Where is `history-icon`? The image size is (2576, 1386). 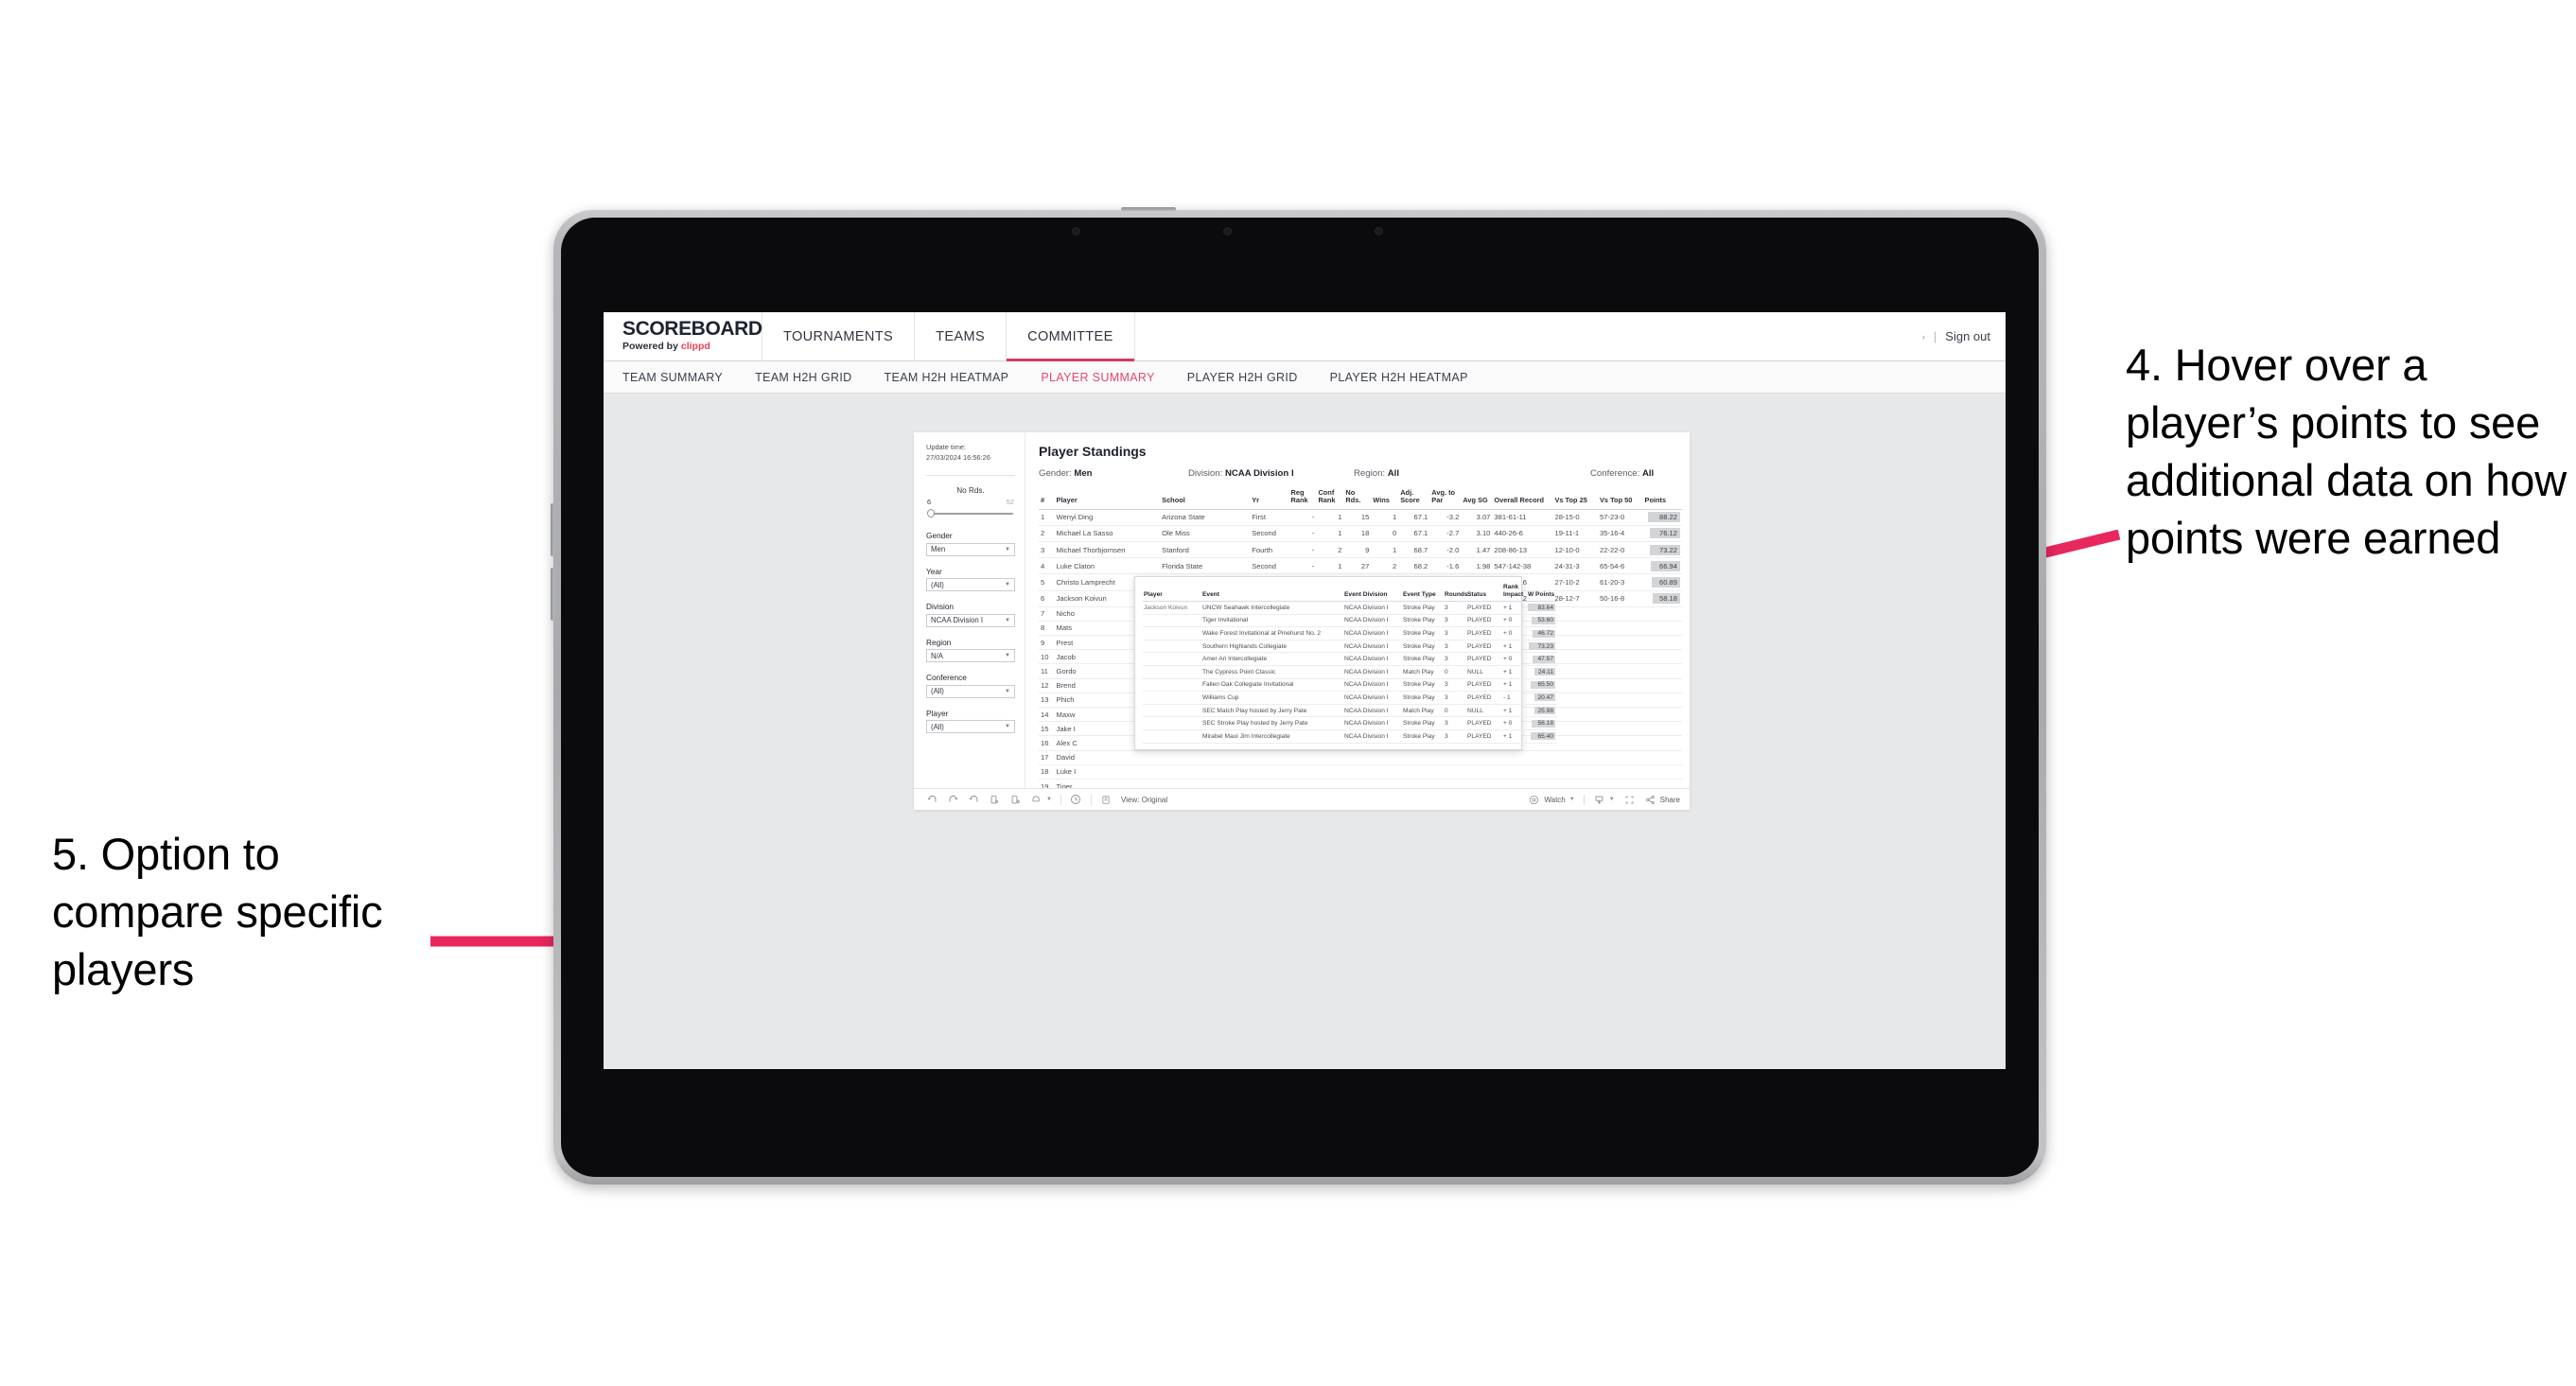 history-icon is located at coordinates (1076, 800).